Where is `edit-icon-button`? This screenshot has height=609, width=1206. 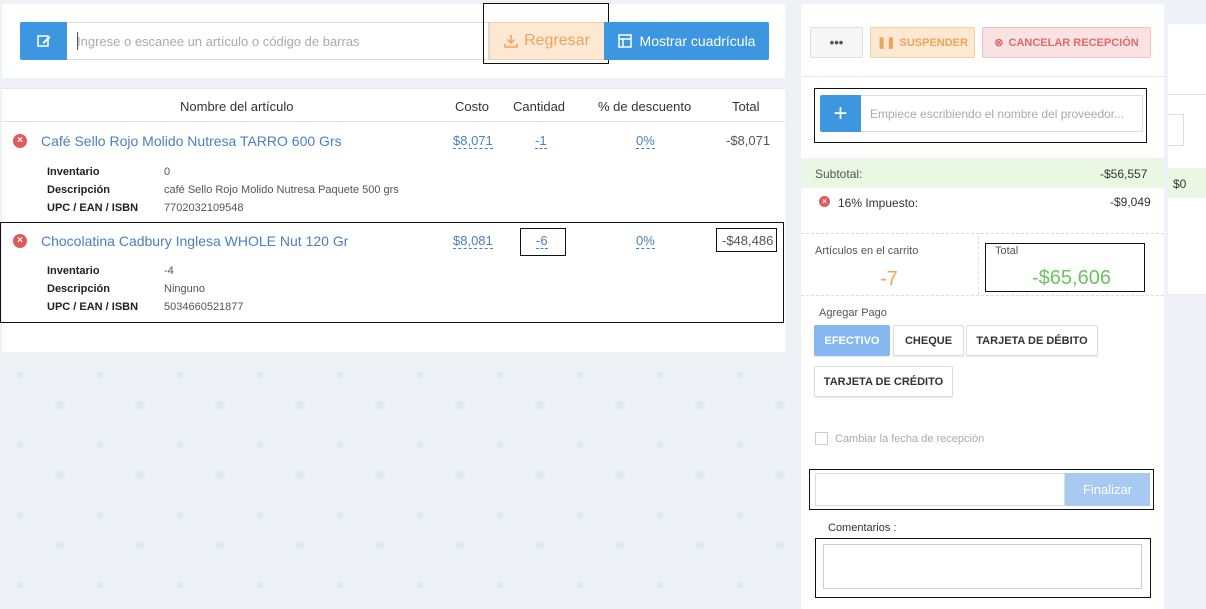 edit-icon-button is located at coordinates (43, 41).